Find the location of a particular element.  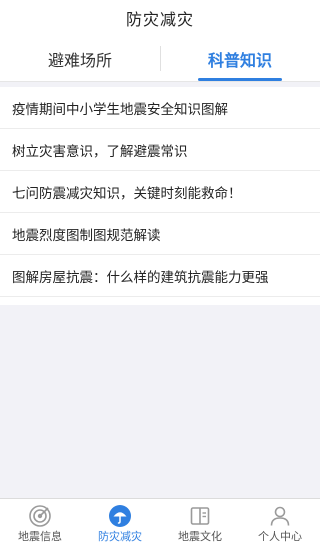

book-icon is located at coordinates (200, 516).